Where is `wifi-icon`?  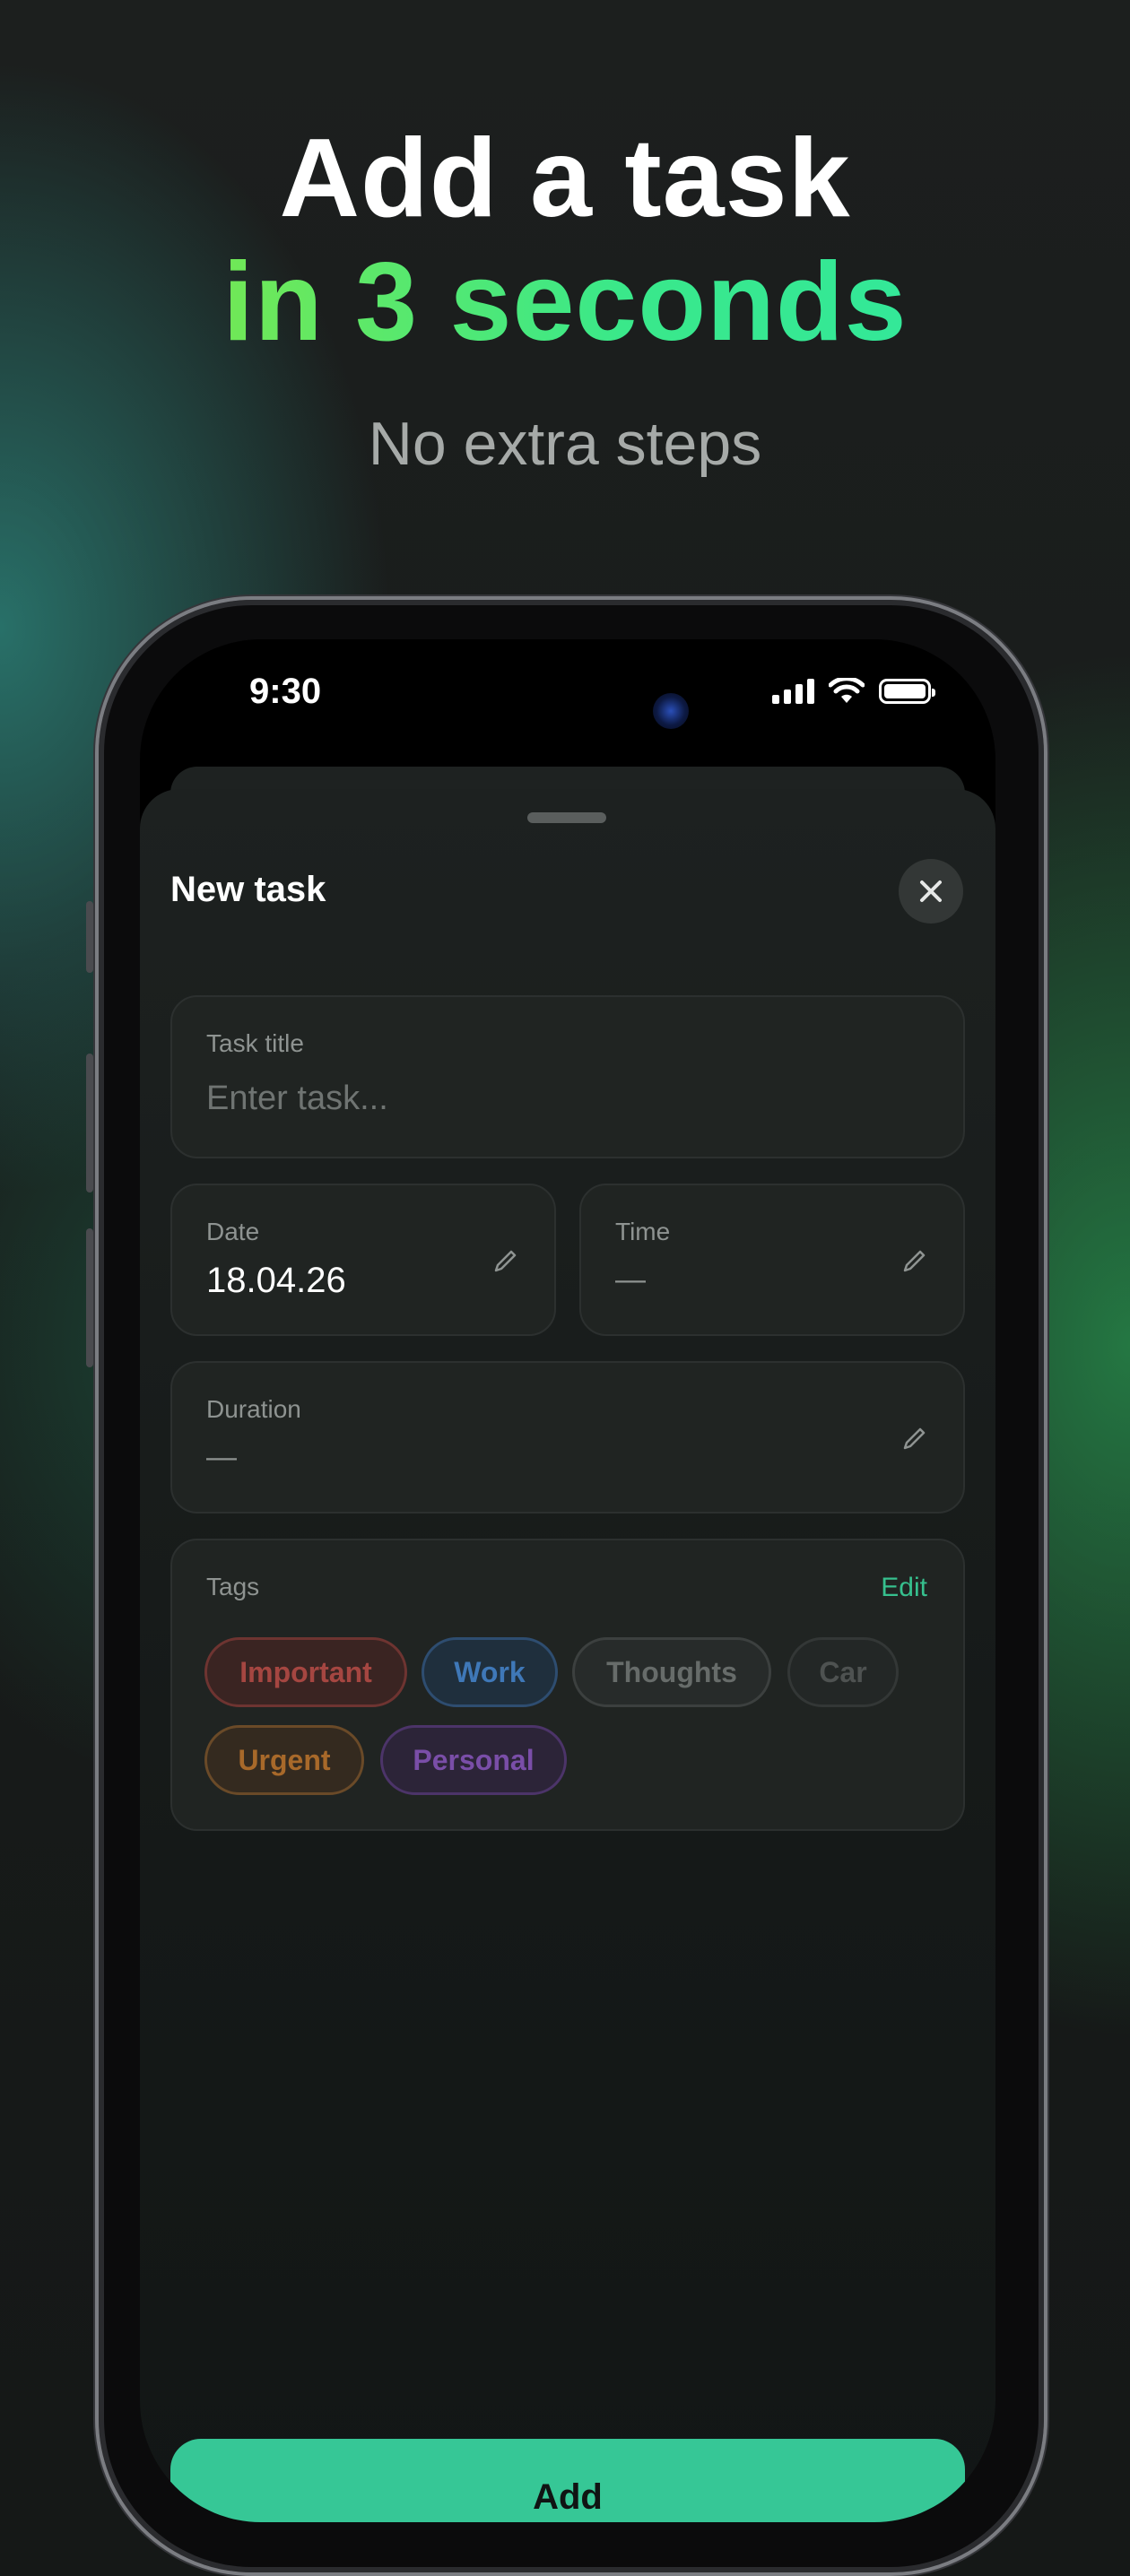 wifi-icon is located at coordinates (847, 690).